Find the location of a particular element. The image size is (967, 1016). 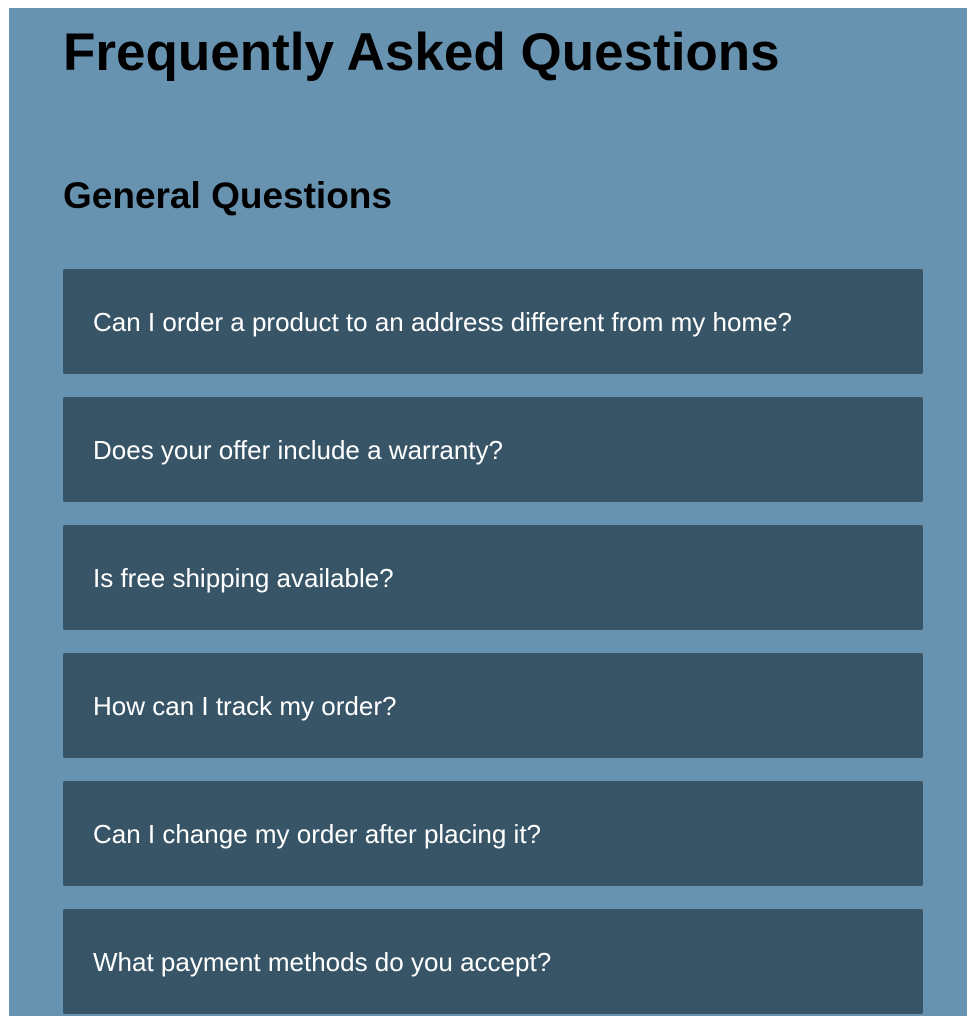

faq-question: Is free shipping available? is located at coordinates (243, 577).